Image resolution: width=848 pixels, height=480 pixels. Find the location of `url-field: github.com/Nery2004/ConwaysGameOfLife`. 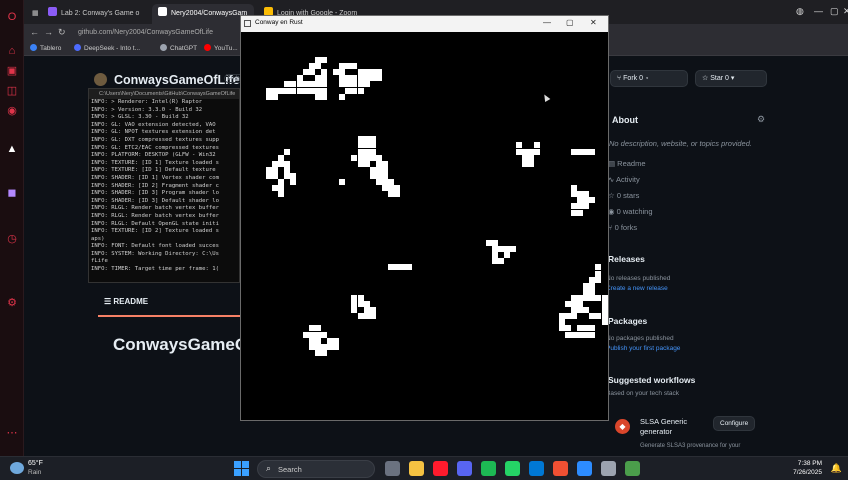

url-field: github.com/Nery2004/ConwaysGameOfLife is located at coordinates (145, 33).